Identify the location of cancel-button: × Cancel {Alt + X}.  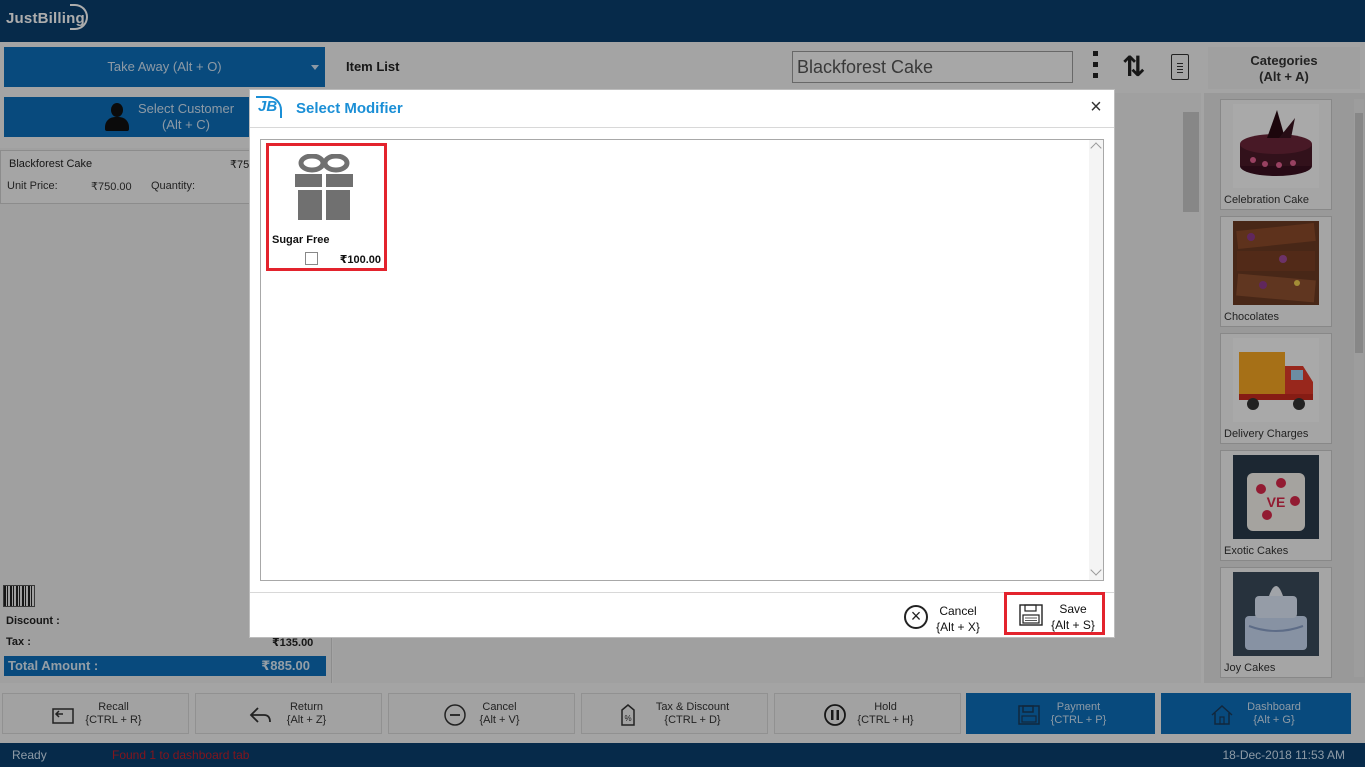
(943, 618).